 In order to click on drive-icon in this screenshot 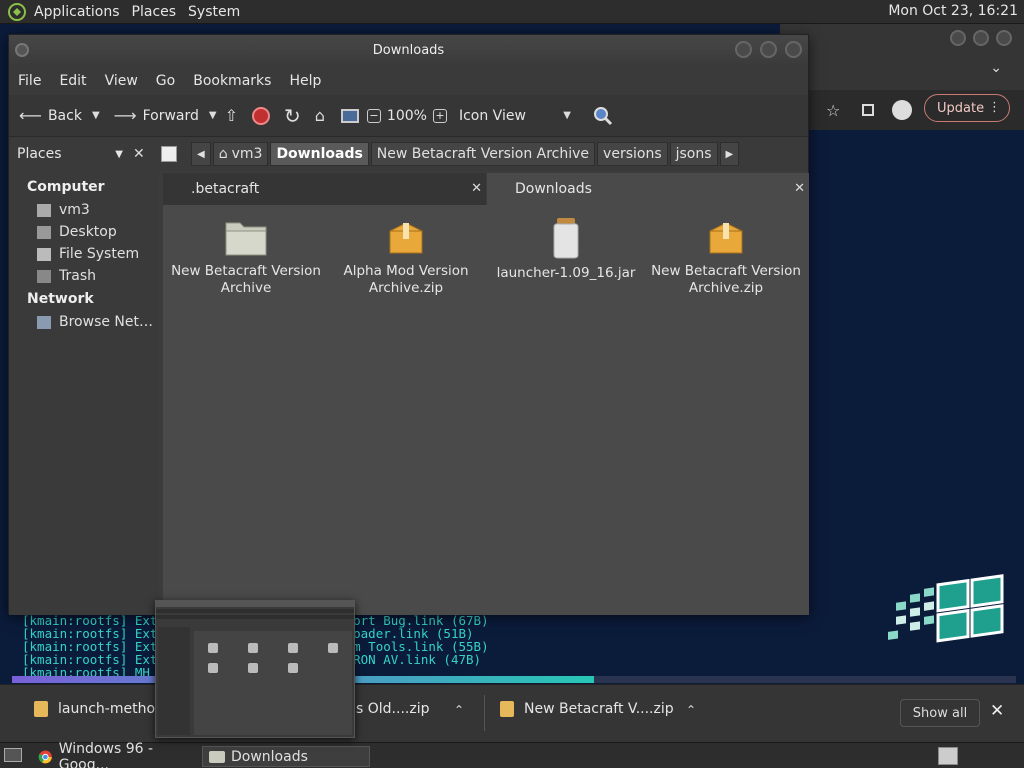, I will do `click(44, 254)`.